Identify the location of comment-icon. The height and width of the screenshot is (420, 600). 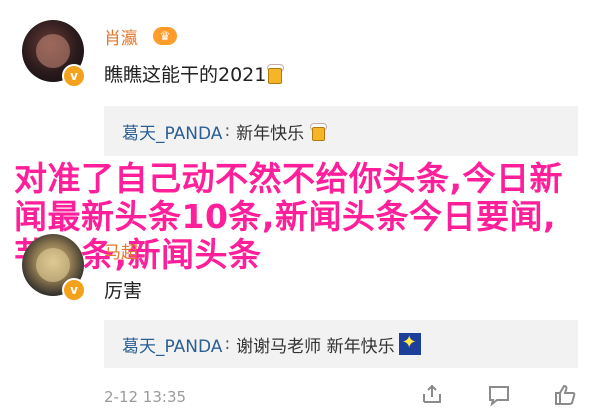
(499, 395).